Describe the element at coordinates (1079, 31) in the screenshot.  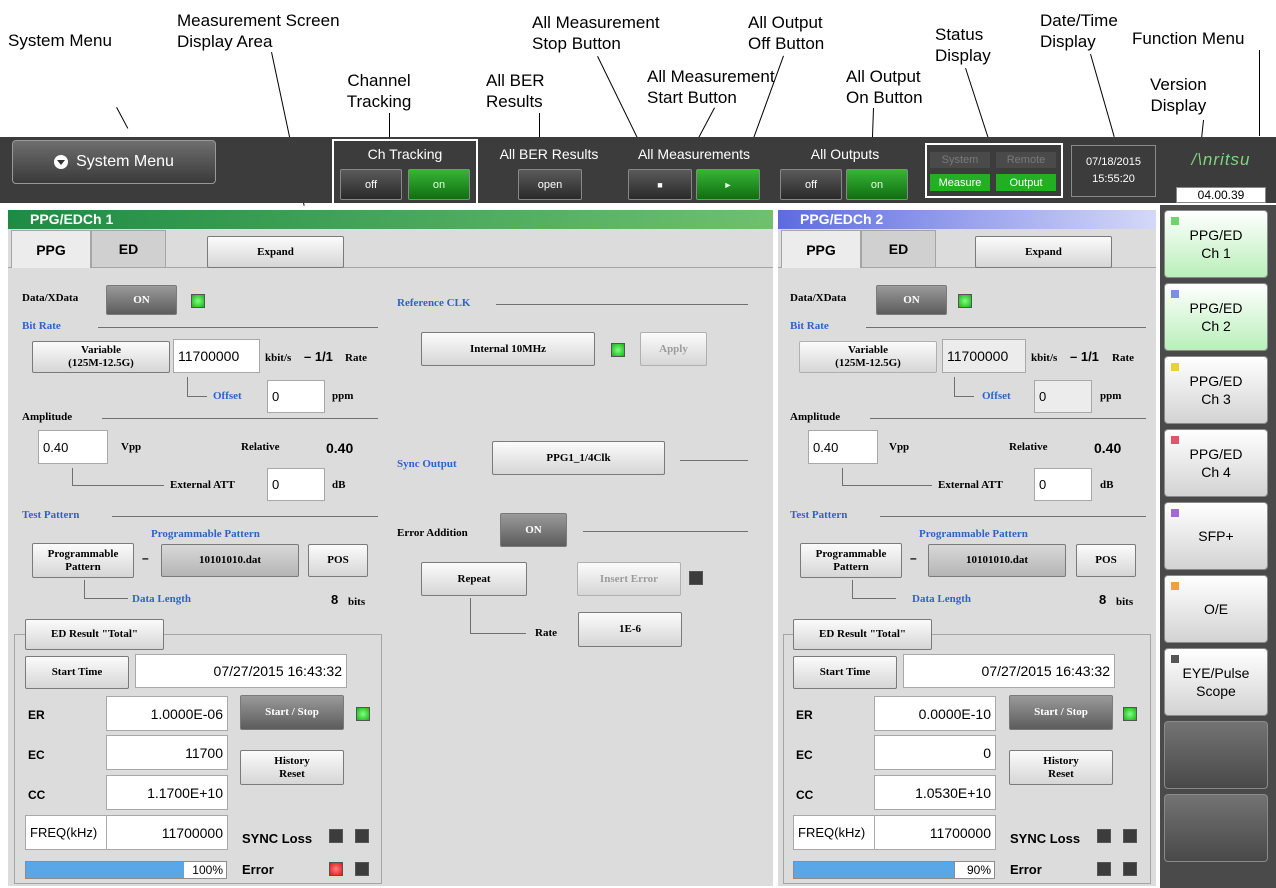
I see `callout-datetime: Date/Time Display` at that location.